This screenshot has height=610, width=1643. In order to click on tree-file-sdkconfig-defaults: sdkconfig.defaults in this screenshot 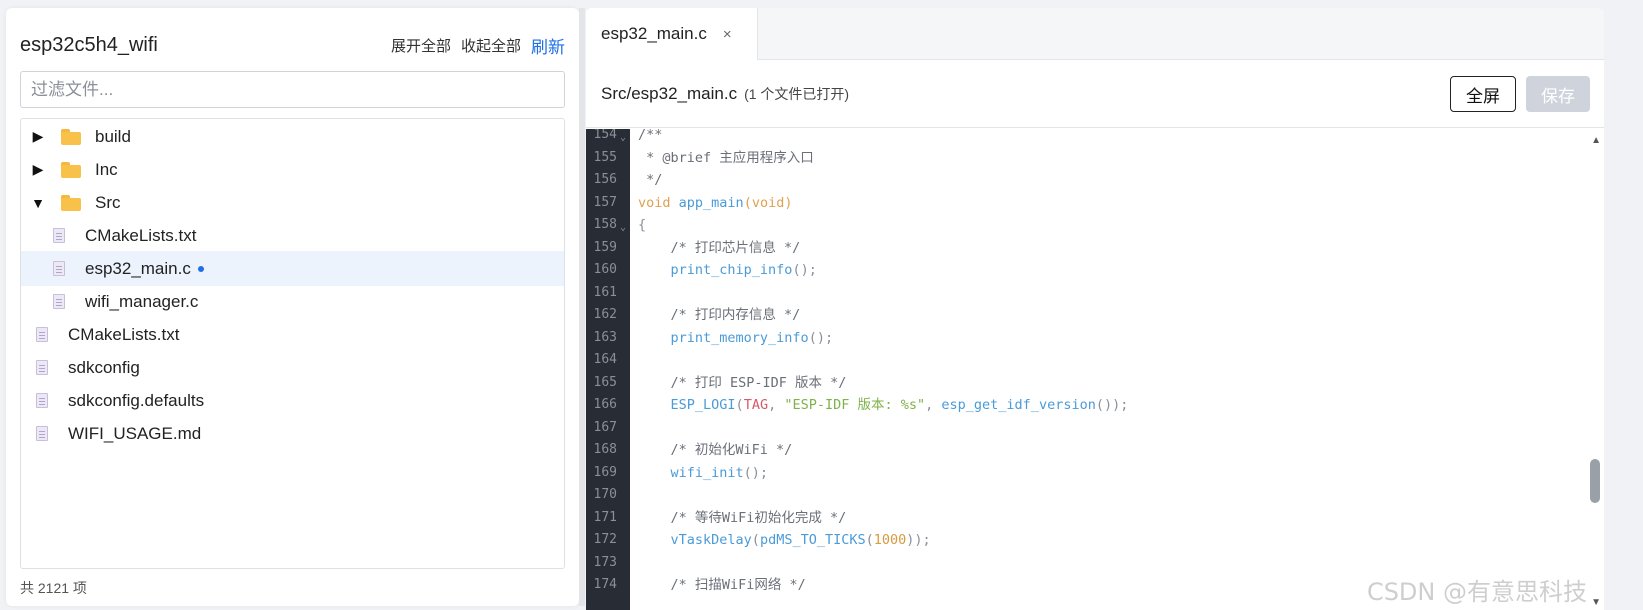, I will do `click(292, 400)`.